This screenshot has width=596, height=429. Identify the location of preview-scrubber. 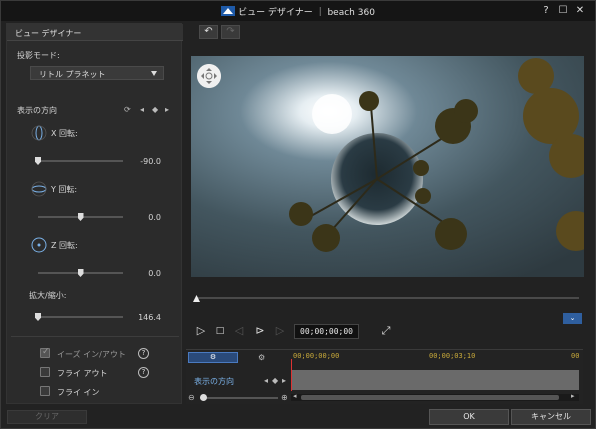
(387, 298).